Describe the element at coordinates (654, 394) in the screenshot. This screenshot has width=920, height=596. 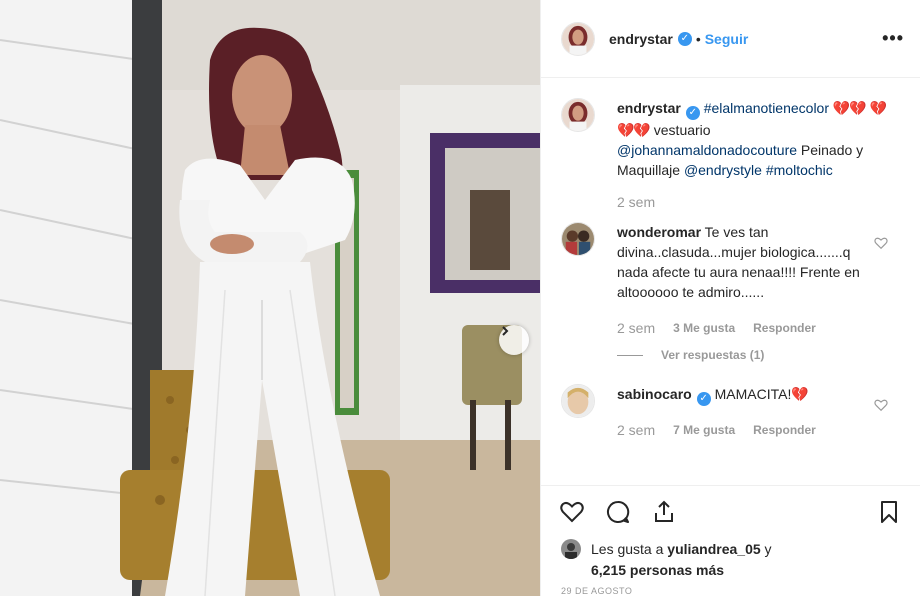
I see `comment-username: sabinocaro` at that location.